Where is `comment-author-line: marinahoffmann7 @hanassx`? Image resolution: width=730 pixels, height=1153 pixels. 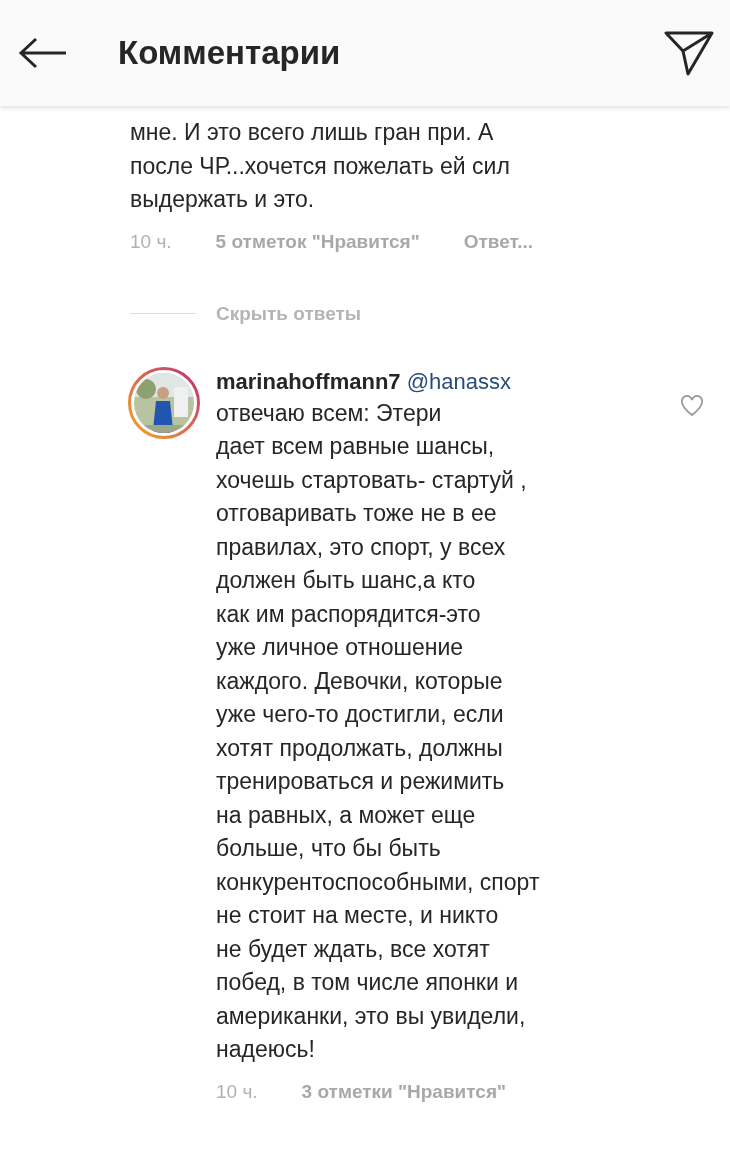 comment-author-line: marinahoffmann7 @hanassx is located at coordinates (364, 381).